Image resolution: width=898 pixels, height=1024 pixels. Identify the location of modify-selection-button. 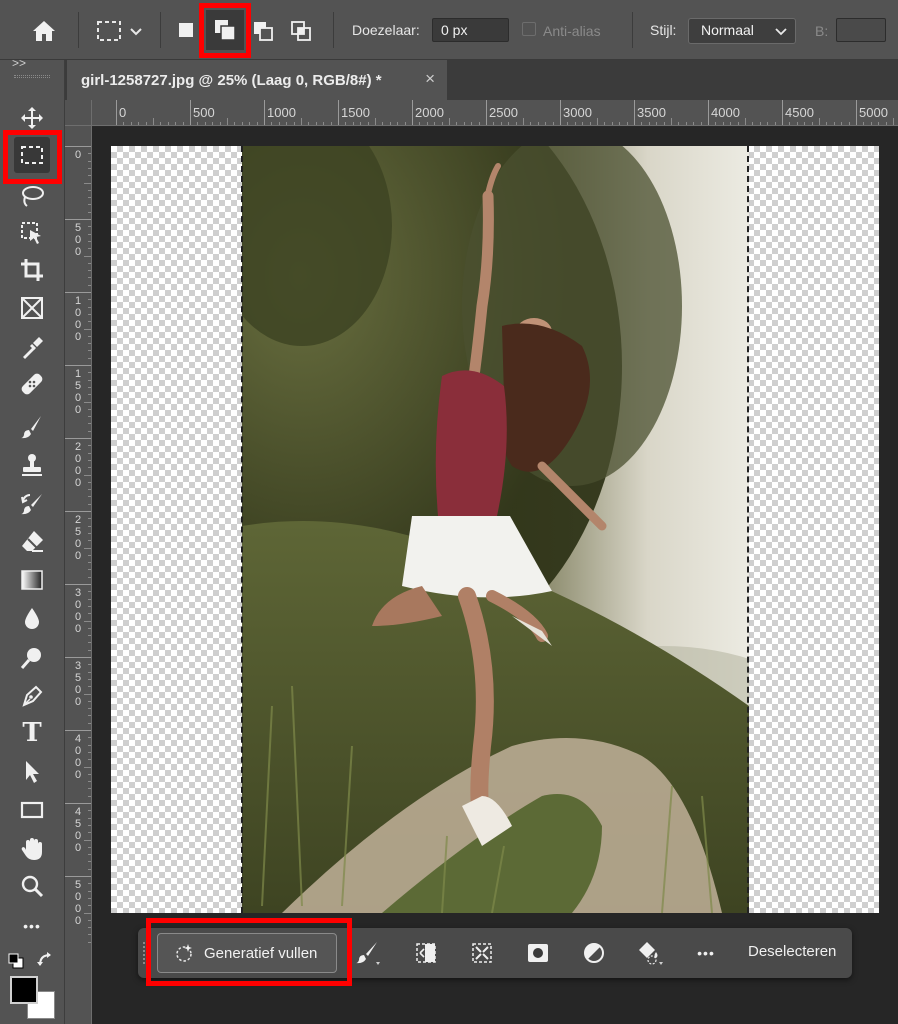
(368, 953).